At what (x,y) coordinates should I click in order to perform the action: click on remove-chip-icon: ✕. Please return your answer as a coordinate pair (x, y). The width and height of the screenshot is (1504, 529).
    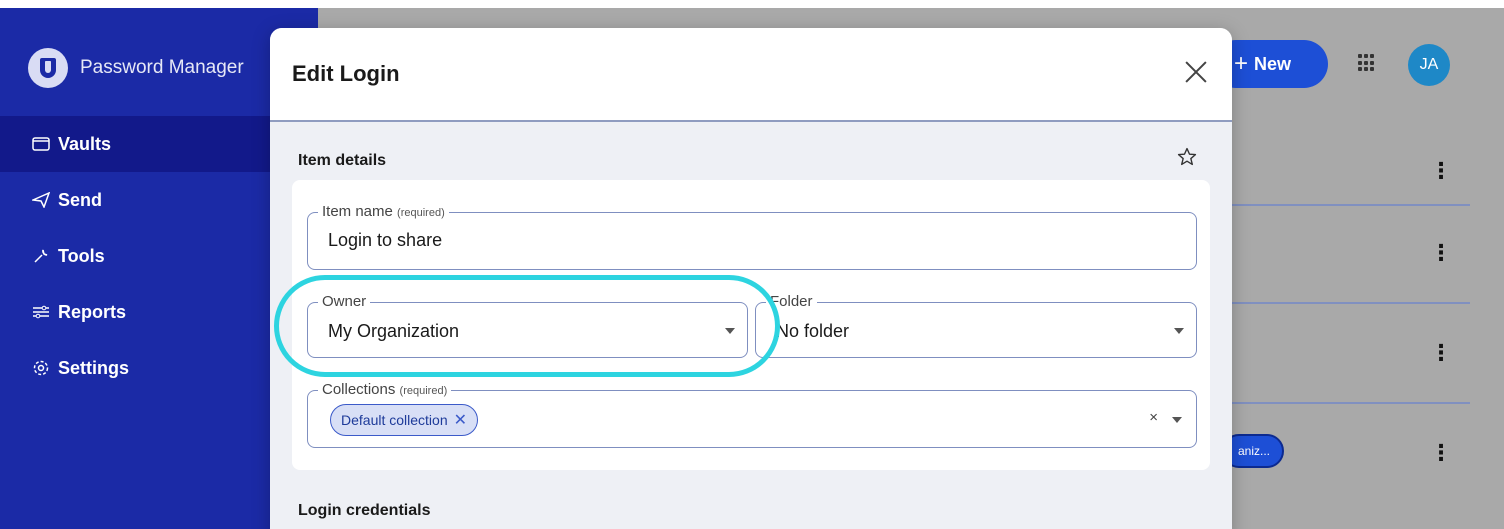
    Looking at the image, I should click on (460, 420).